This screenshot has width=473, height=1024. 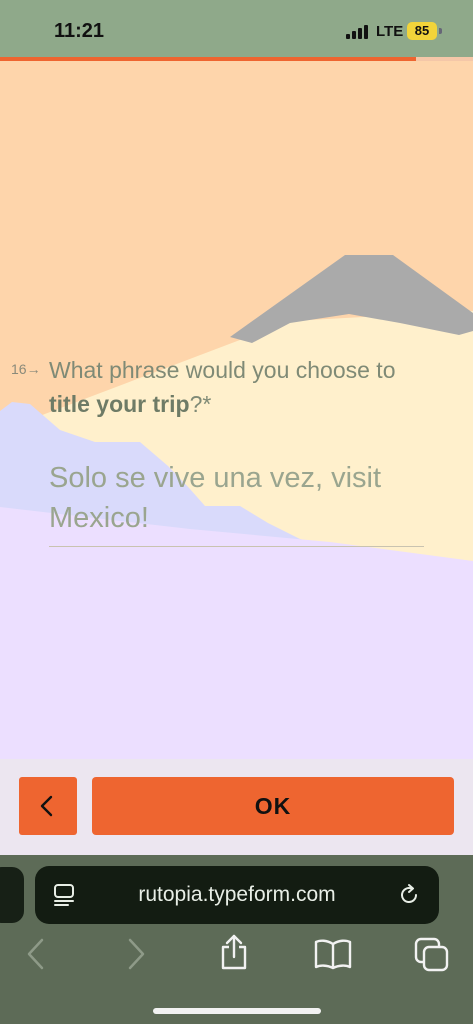 I want to click on chevron-left-icon, so click(x=46, y=806).